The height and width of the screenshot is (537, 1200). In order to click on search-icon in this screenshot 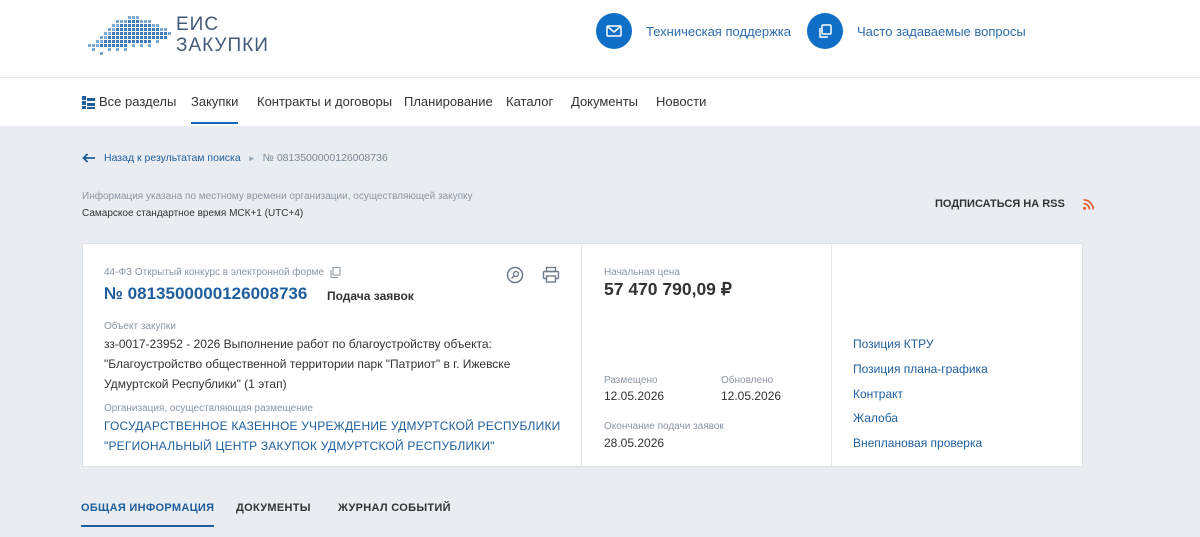, I will do `click(515, 275)`.